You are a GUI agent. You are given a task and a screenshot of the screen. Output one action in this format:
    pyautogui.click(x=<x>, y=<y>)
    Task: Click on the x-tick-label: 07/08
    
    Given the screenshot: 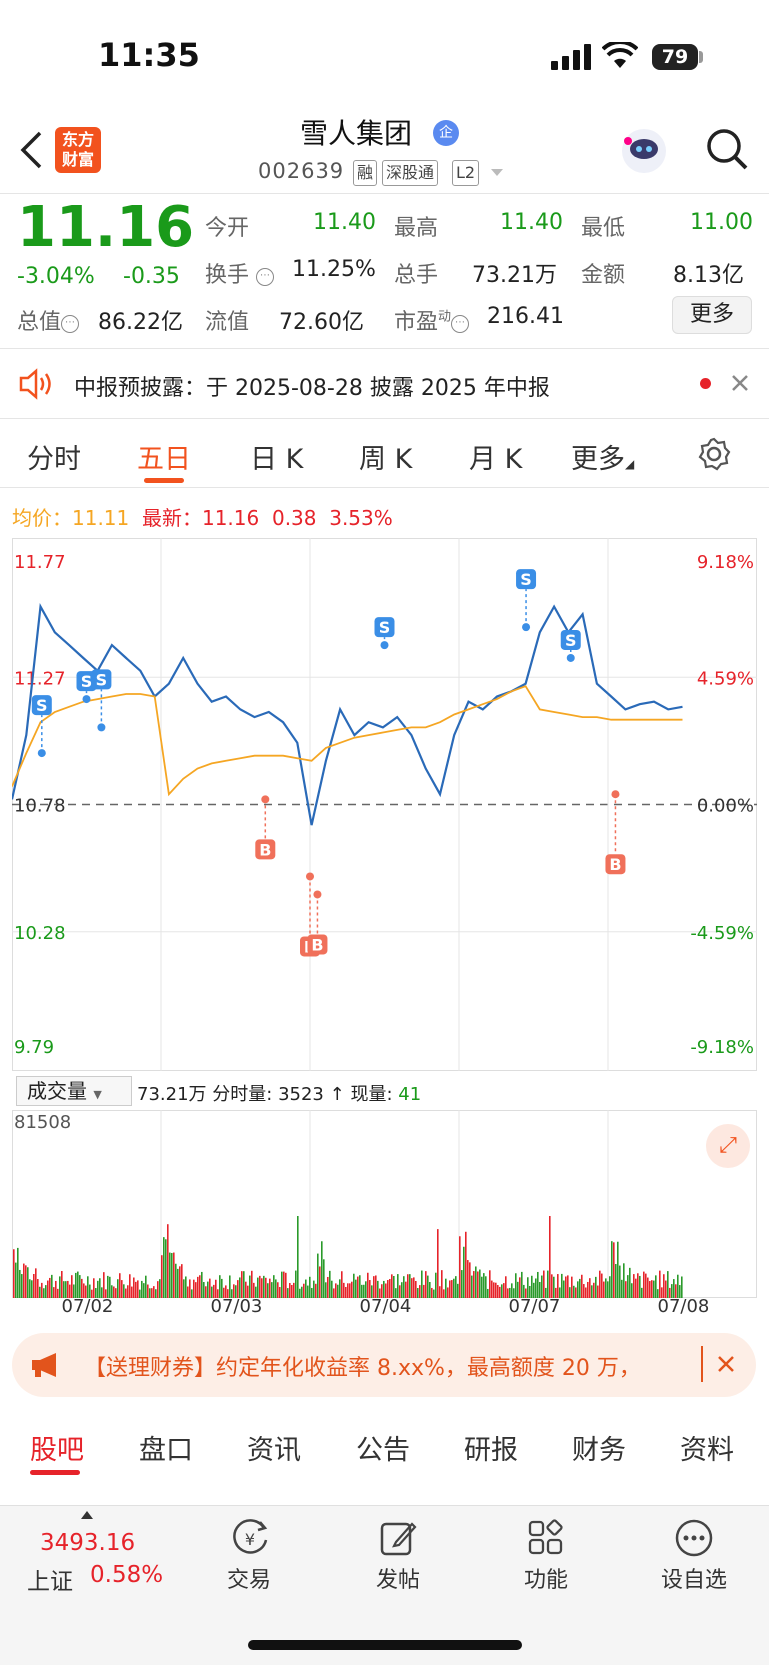 What is the action you would take?
    pyautogui.click(x=683, y=1306)
    